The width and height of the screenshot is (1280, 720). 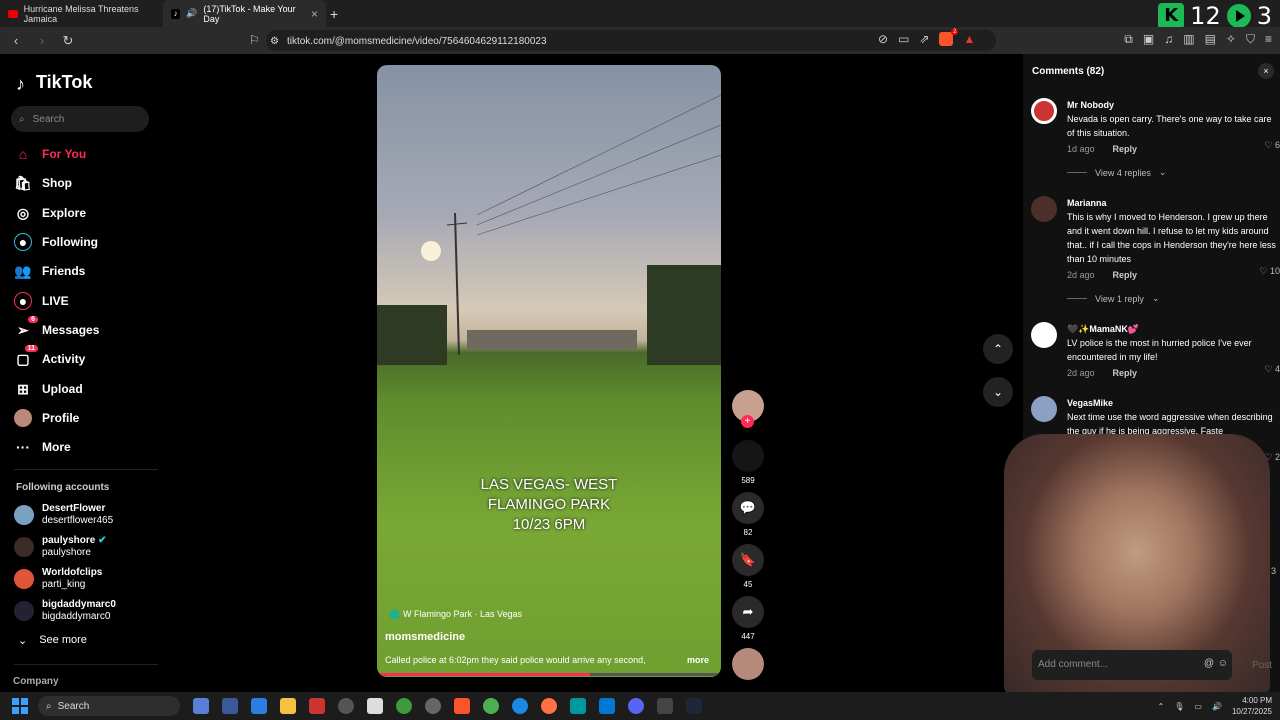 I want to click on microphone-icon: 🎙, so click(x=1179, y=706).